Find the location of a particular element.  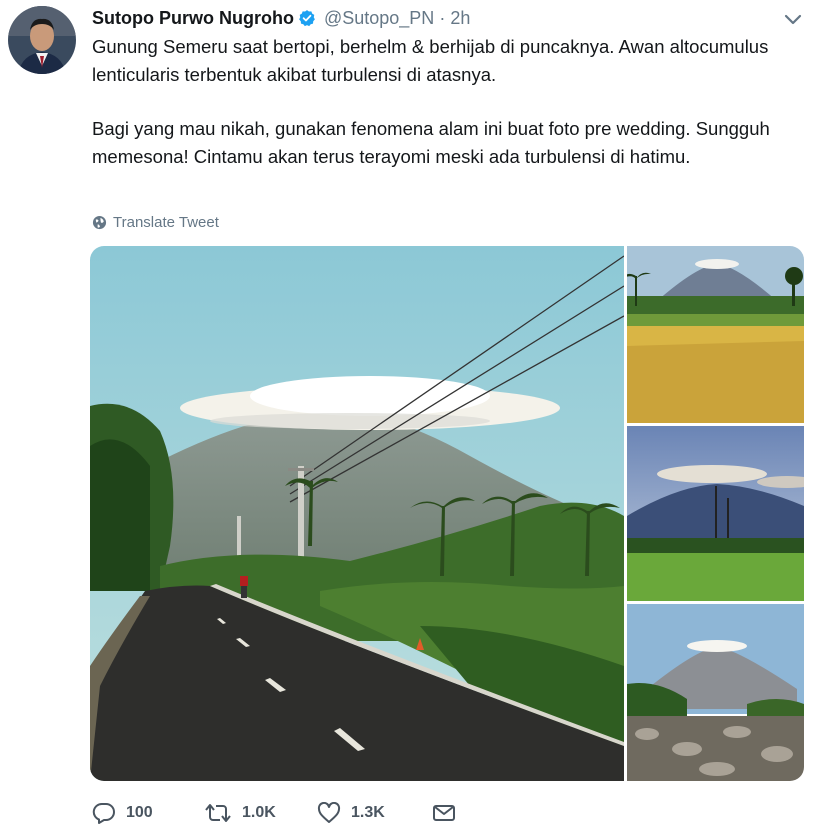

retweet-count: 1.0K is located at coordinates (259, 812).